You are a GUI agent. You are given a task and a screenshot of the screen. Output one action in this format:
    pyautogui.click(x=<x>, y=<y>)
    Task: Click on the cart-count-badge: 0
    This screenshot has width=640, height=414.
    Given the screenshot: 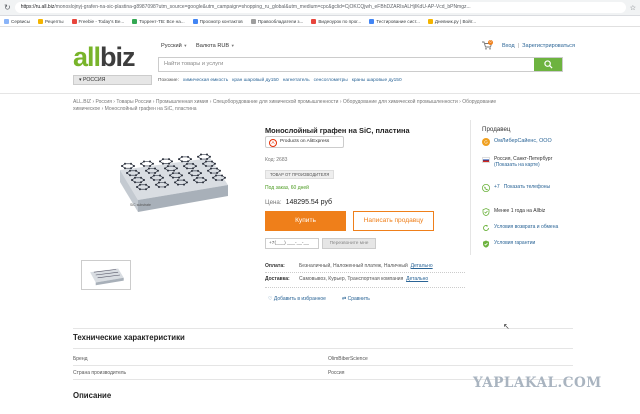 What is the action you would take?
    pyautogui.click(x=490, y=42)
    